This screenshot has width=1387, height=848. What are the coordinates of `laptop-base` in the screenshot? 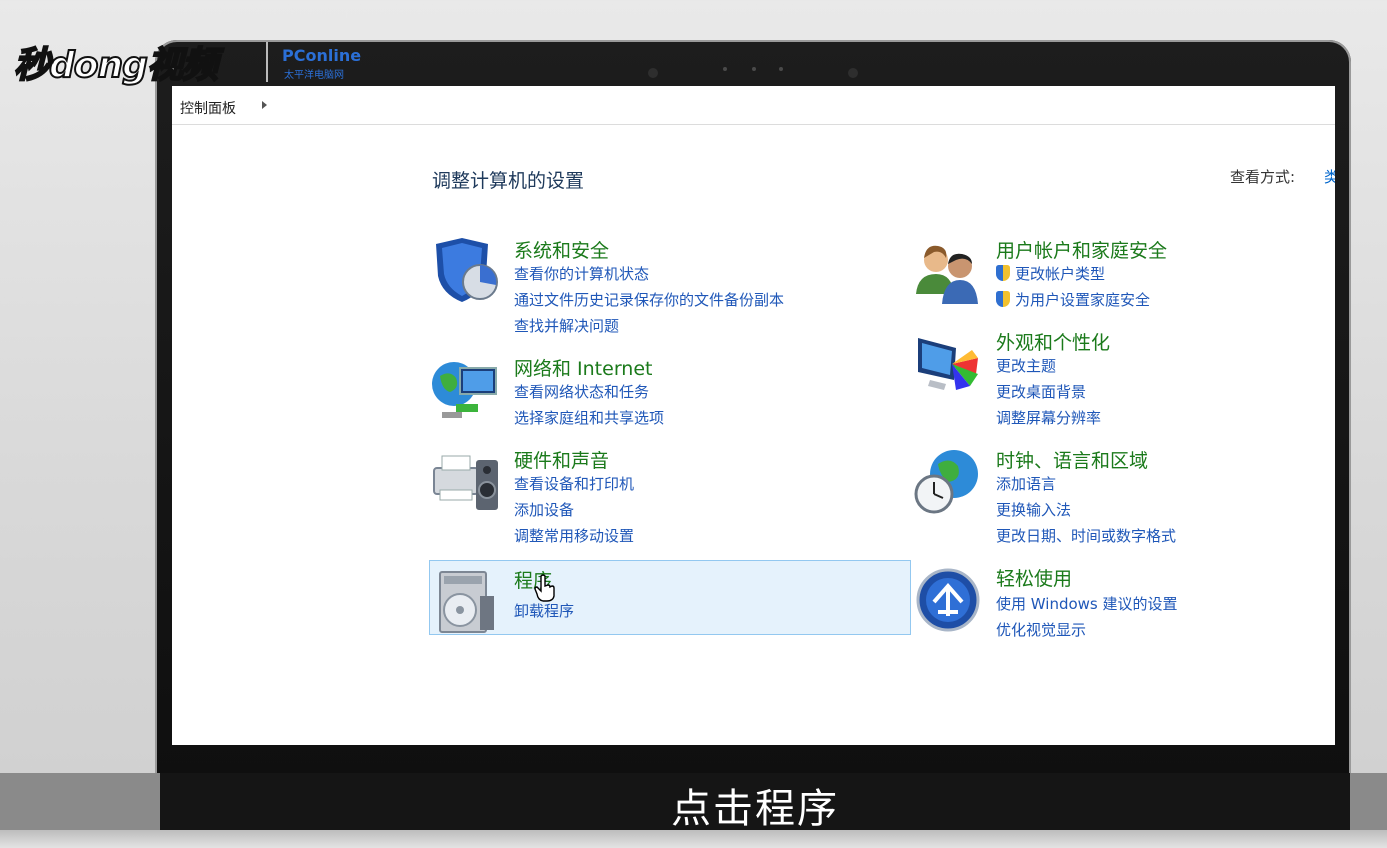 It's located at (693, 839).